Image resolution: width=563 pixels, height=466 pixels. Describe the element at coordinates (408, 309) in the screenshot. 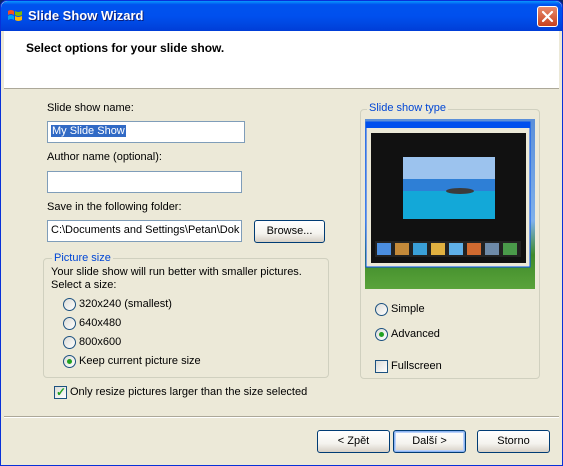

I see `type-option-label-0: Simple` at that location.